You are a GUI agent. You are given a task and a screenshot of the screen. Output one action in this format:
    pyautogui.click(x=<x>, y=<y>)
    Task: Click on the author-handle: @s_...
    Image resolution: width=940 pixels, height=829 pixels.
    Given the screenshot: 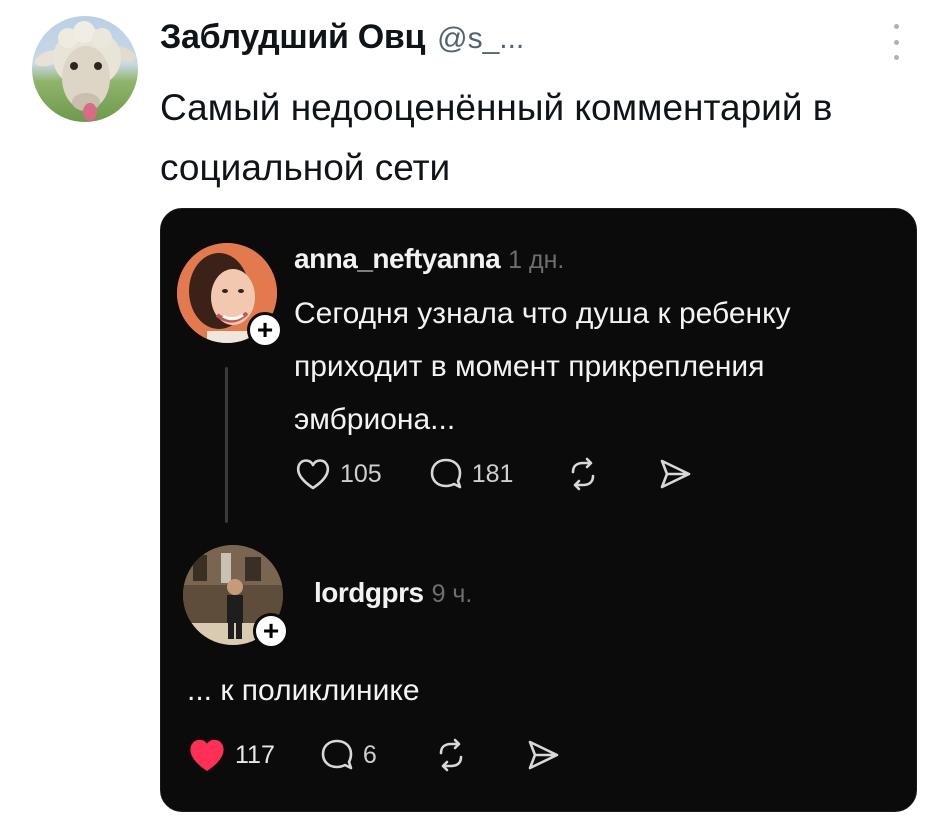 What is the action you would take?
    pyautogui.click(x=480, y=39)
    